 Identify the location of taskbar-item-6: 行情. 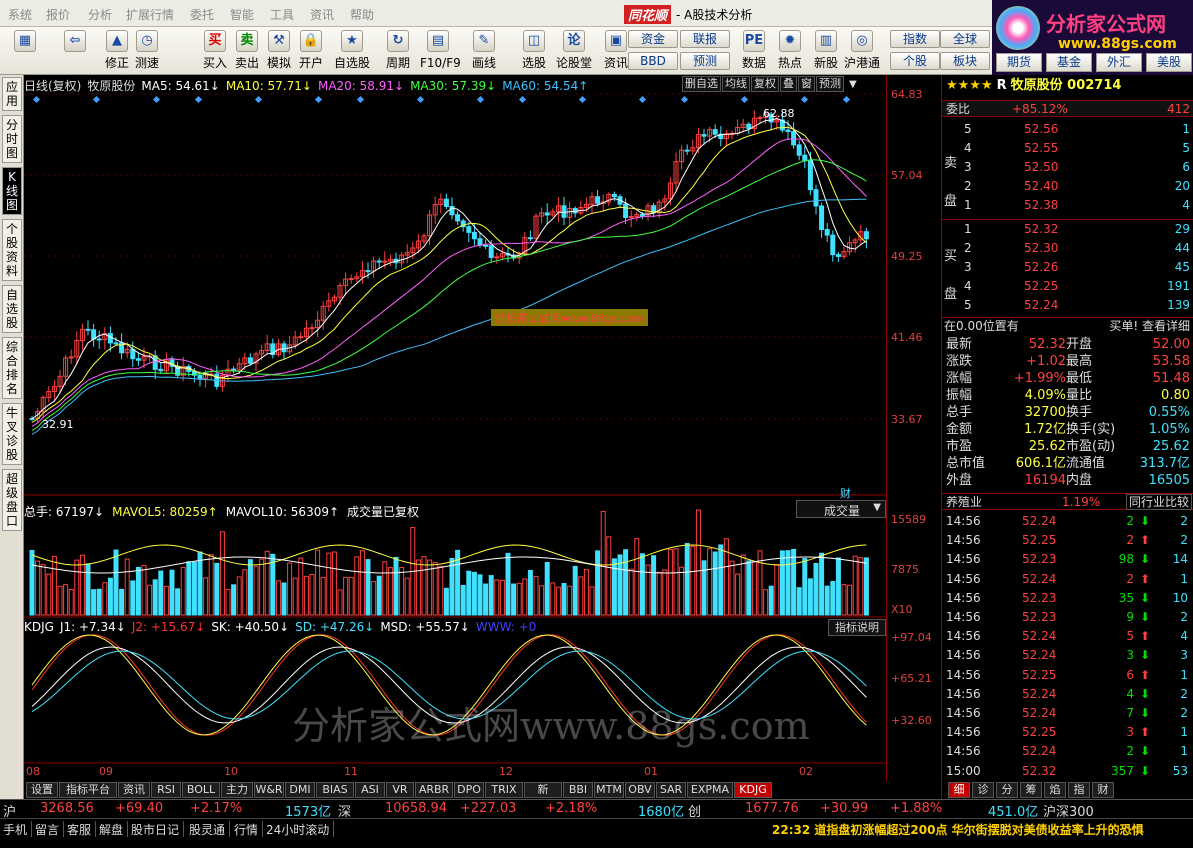
(249, 829).